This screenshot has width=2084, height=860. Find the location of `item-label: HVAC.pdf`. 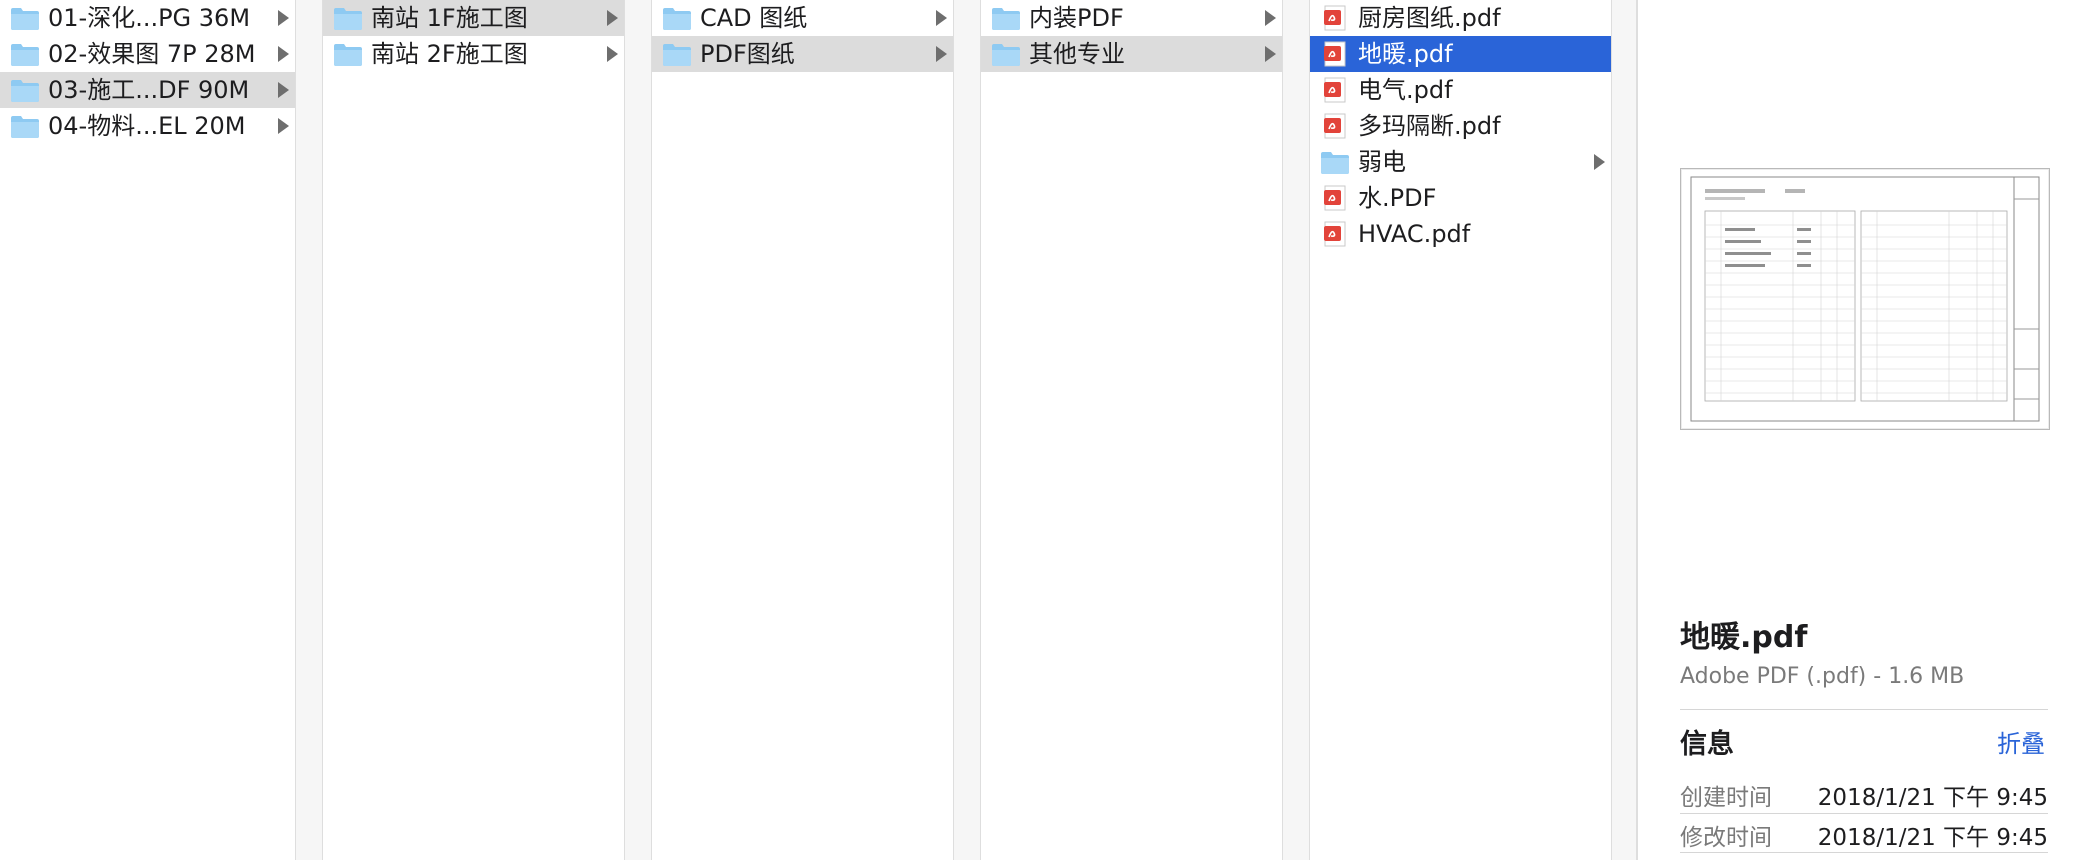

item-label: HVAC.pdf is located at coordinates (1414, 234).